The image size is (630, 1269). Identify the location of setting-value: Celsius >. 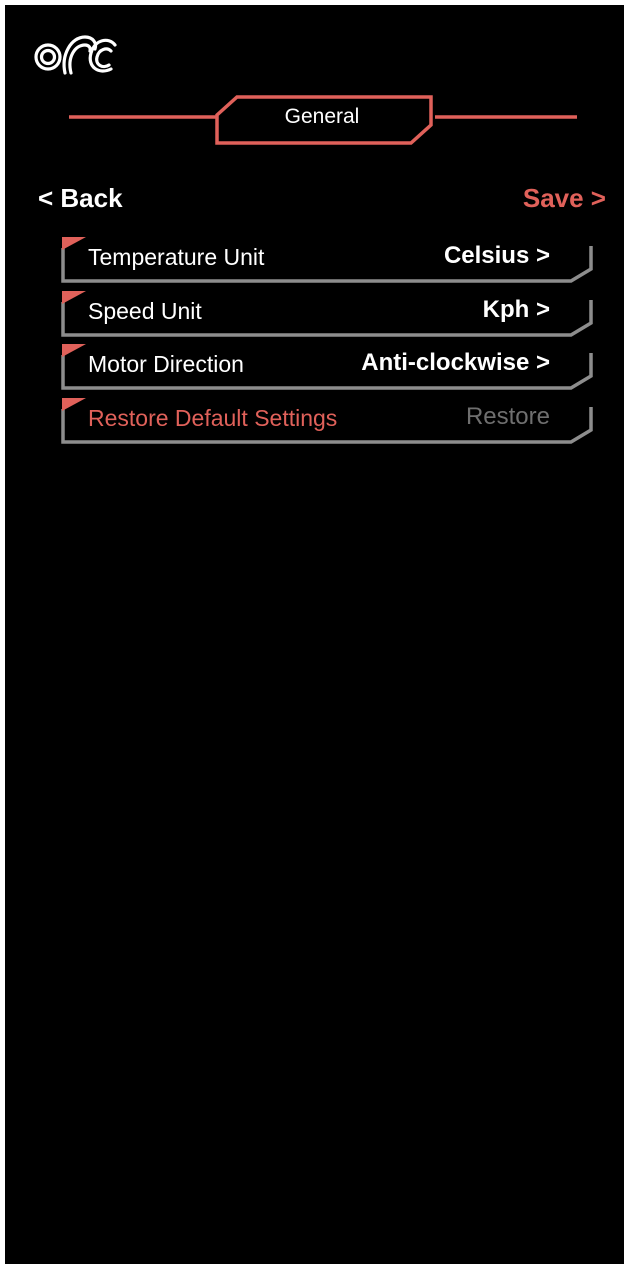
(497, 256).